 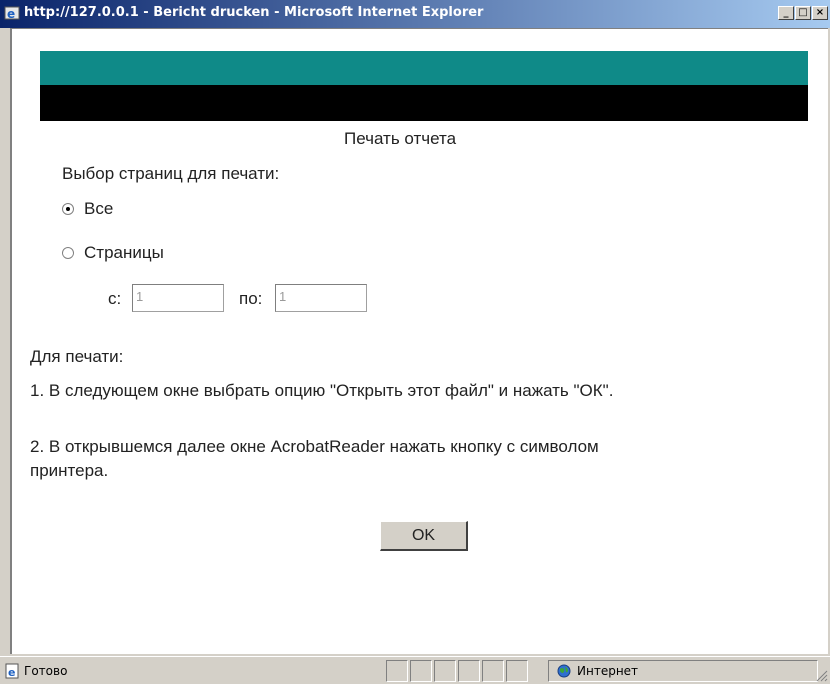 I want to click on globe-icon, so click(x=564, y=671).